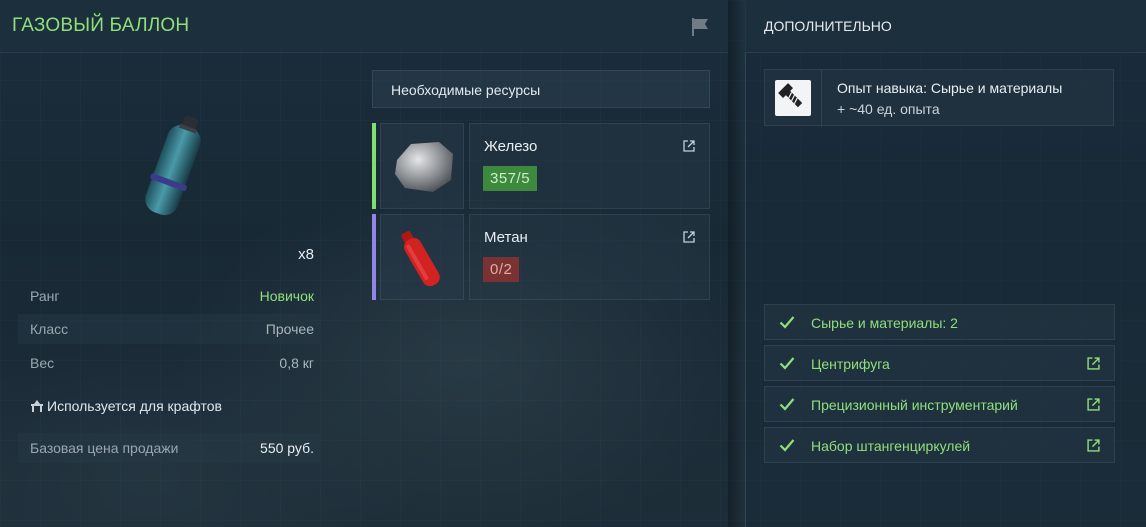 This screenshot has width=1146, height=527. What do you see at coordinates (104, 448) in the screenshot?
I see `stat-label: Базовая цена продажи` at bounding box center [104, 448].